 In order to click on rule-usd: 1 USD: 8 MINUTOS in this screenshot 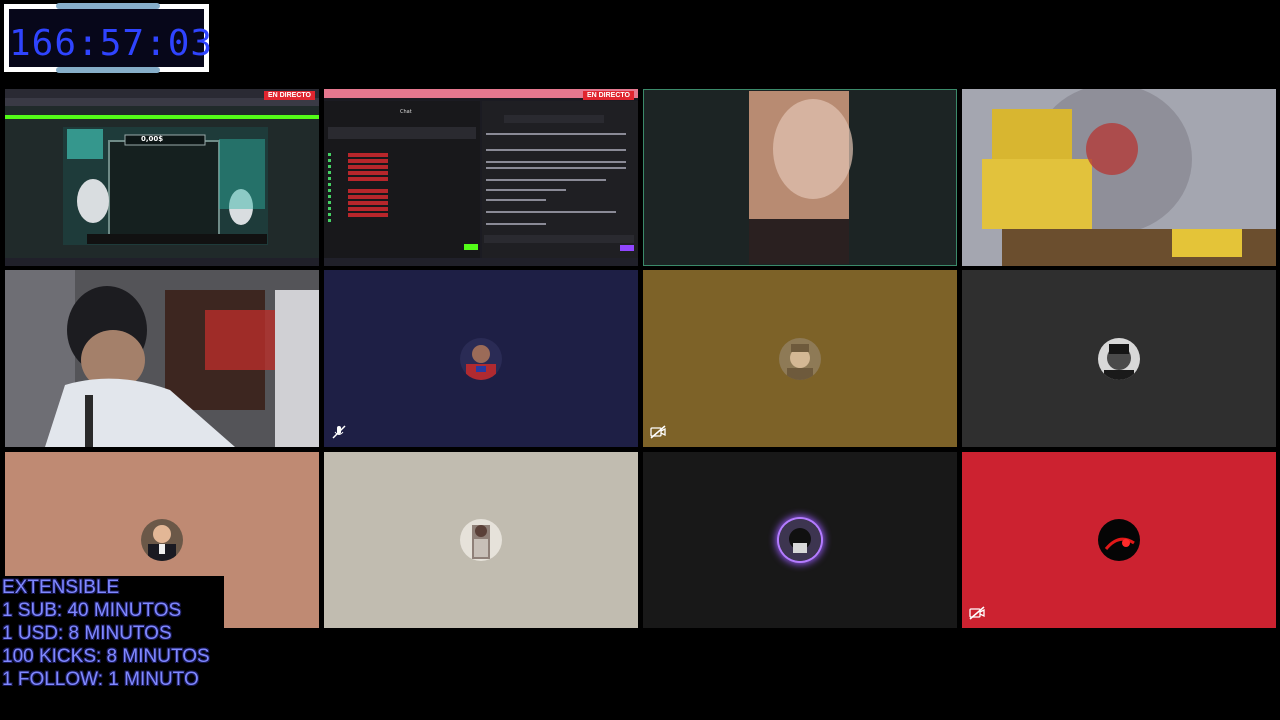, I will do `click(87, 633)`.